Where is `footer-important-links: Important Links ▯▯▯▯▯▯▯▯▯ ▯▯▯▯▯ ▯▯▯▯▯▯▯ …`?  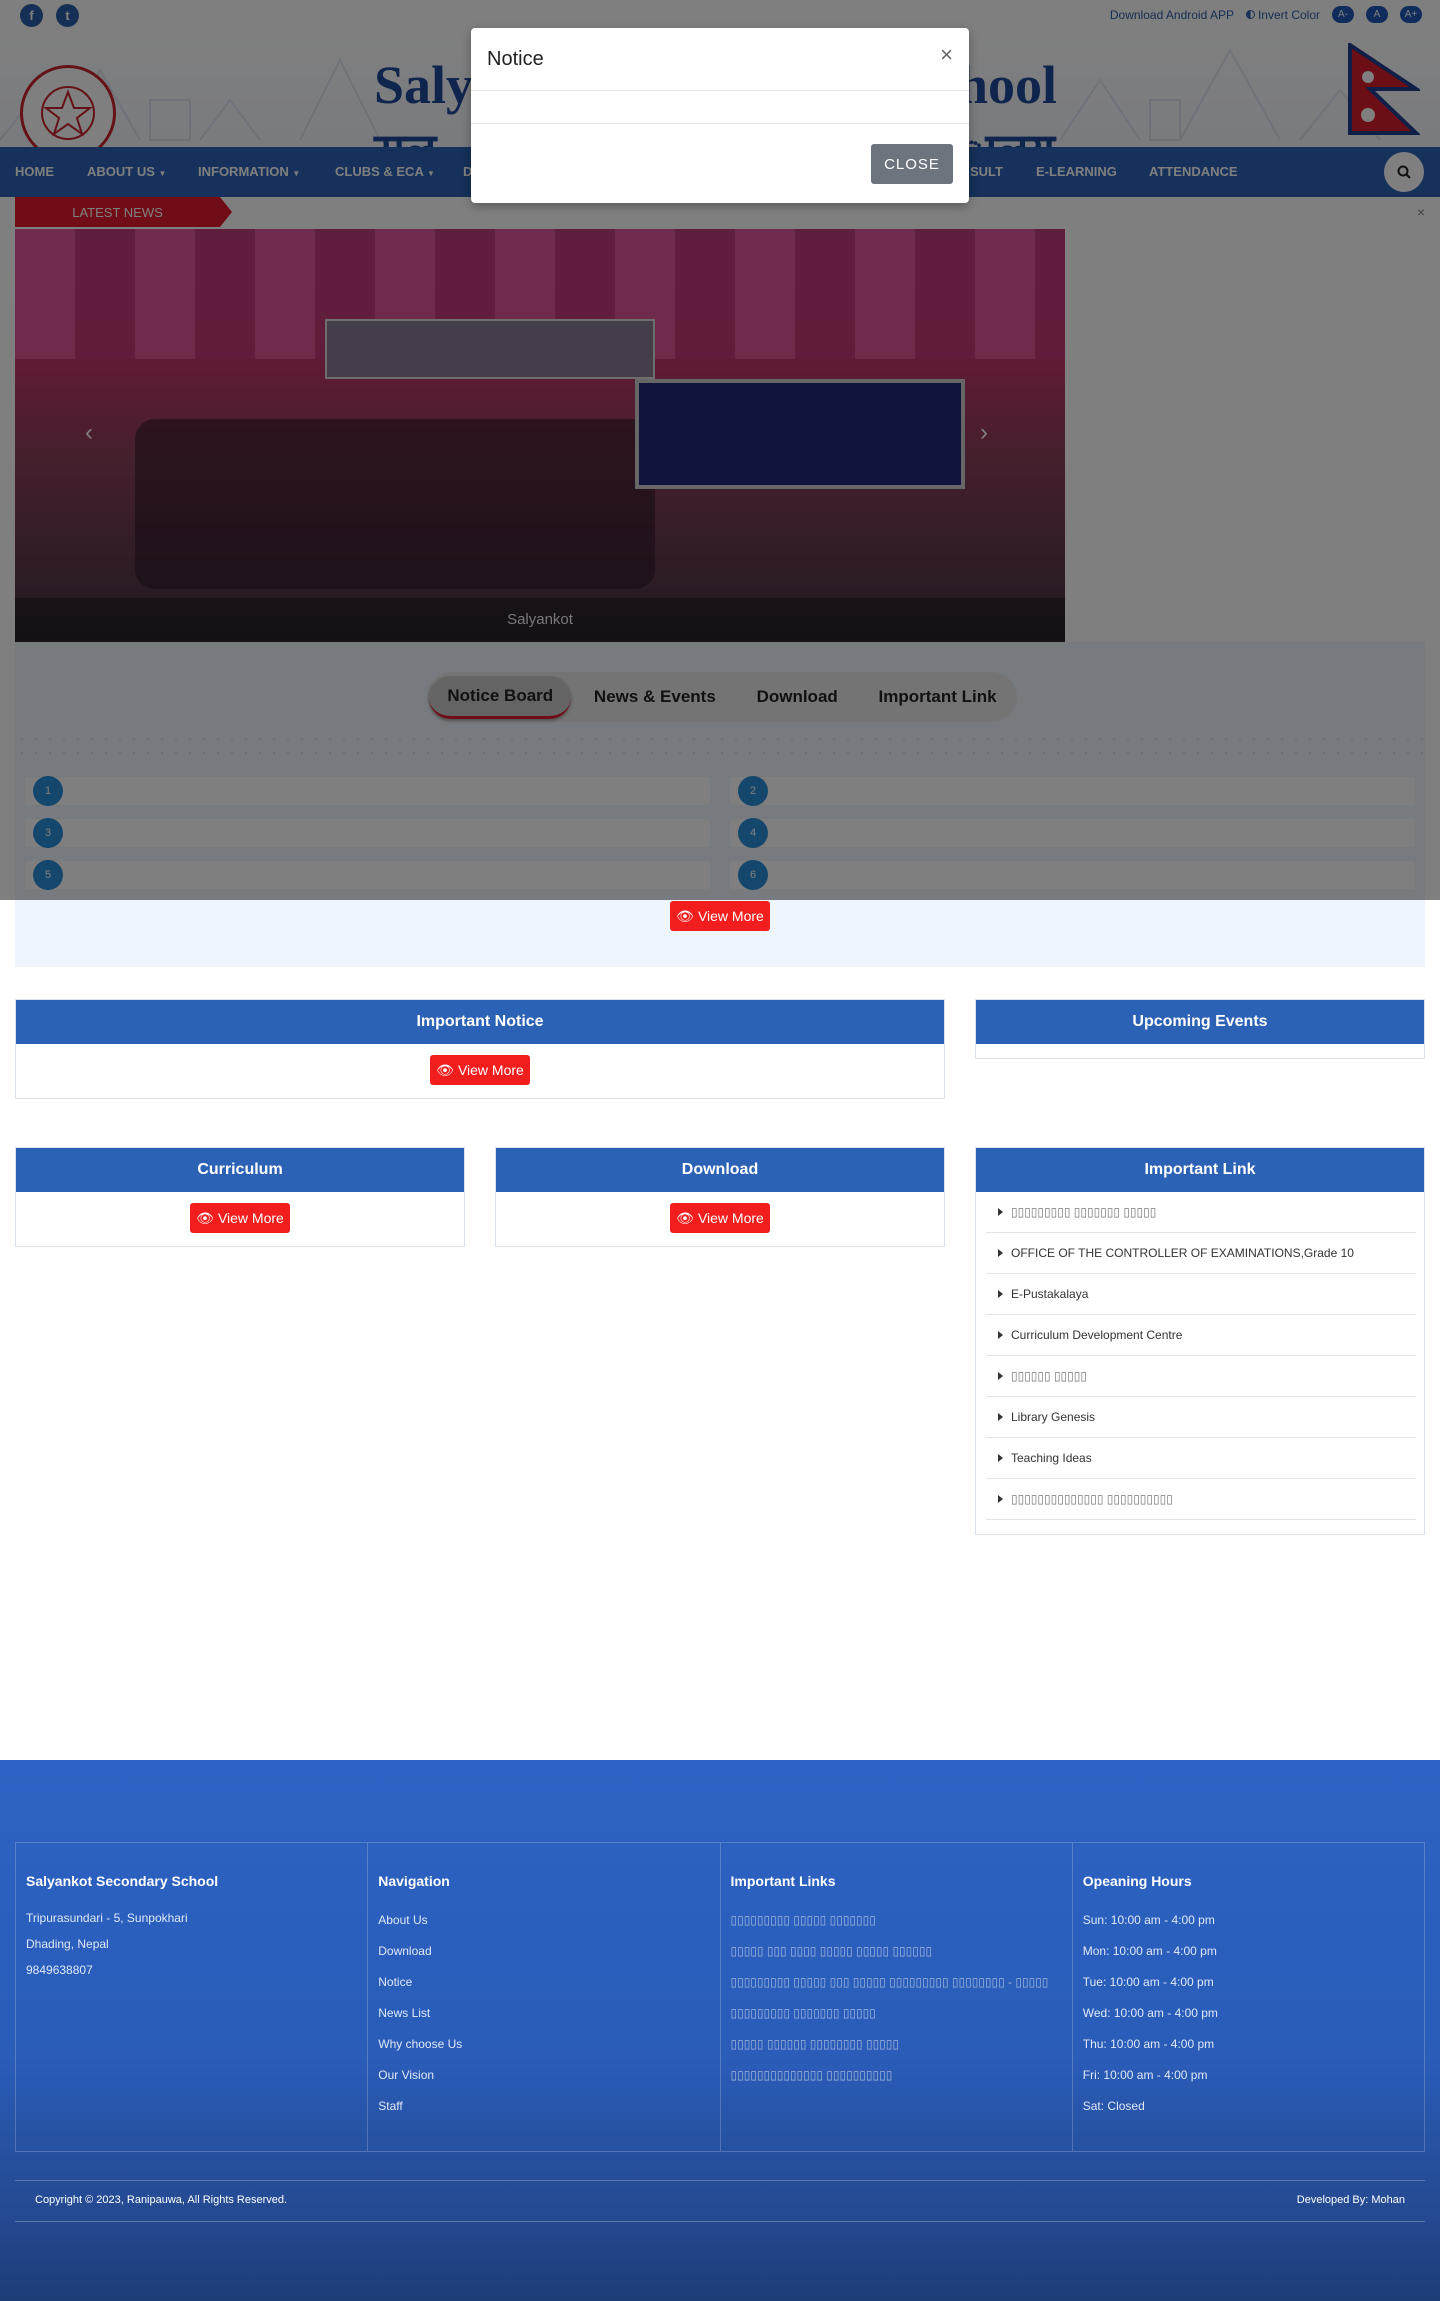 footer-important-links: Important Links ▯▯▯▯▯▯▯▯▯ ▯▯▯▯▯ ▯▯▯▯▯▯▯ … is located at coordinates (897, 1997).